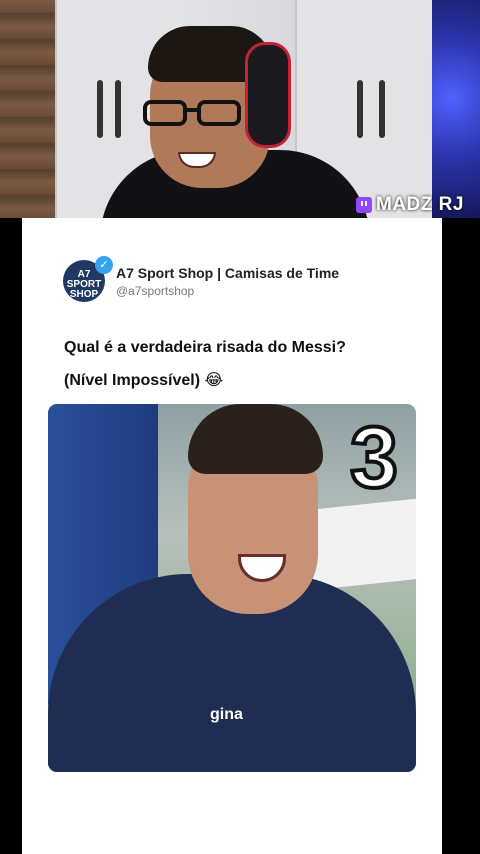 Image resolution: width=480 pixels, height=854 pixels. Describe the element at coordinates (374, 458) in the screenshot. I see `video-number: 3` at that location.